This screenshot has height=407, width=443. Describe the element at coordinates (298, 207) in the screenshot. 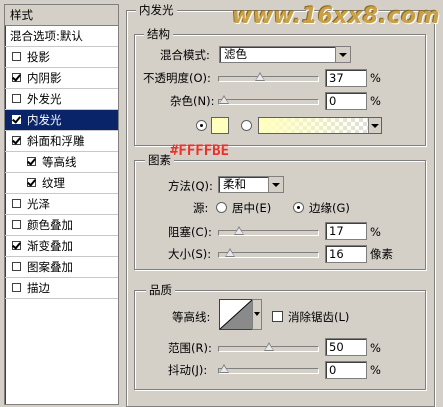

I see `source-edge-radio` at that location.